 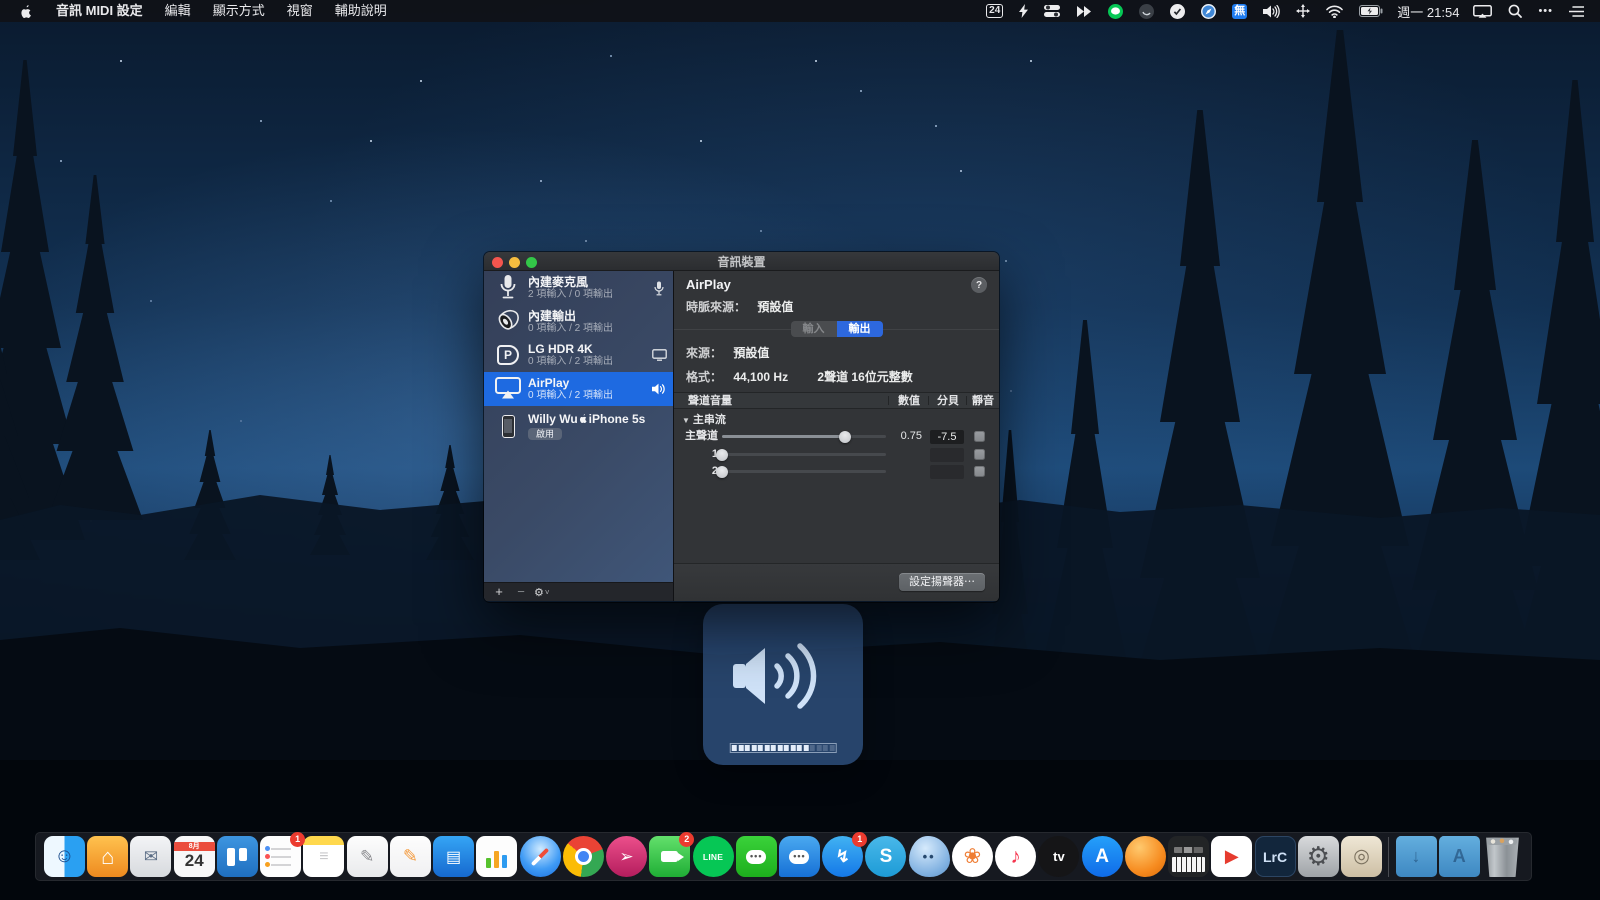 I want to click on help-button: ?, so click(x=979, y=285).